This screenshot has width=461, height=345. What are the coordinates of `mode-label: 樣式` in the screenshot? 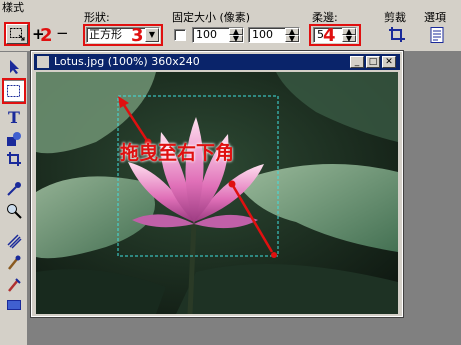 It's located at (13, 7).